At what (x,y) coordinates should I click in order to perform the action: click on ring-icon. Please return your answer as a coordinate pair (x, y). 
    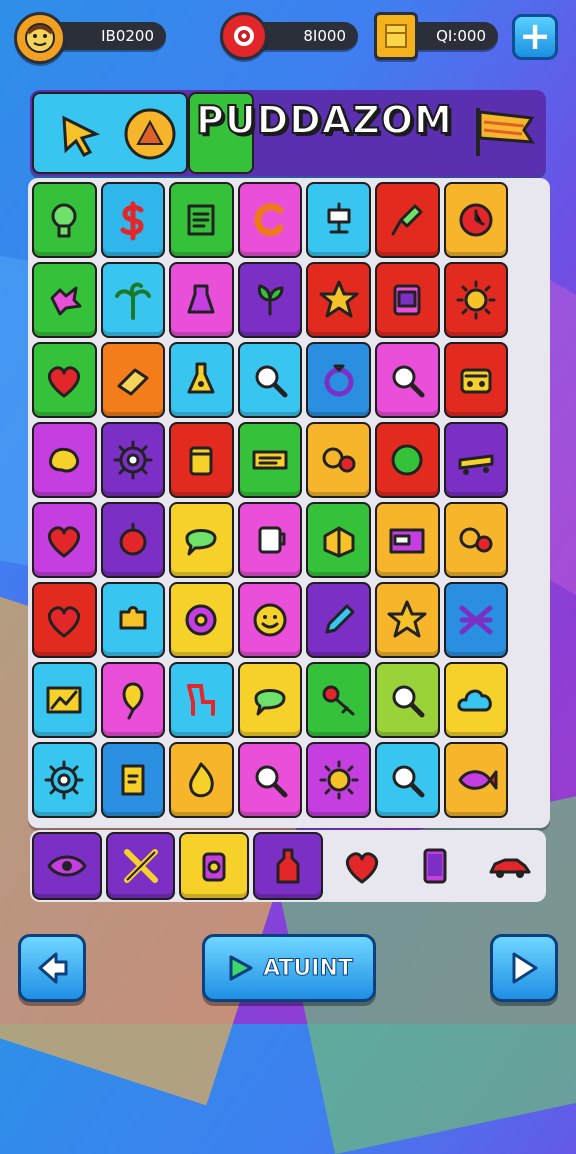
    Looking at the image, I should click on (339, 380).